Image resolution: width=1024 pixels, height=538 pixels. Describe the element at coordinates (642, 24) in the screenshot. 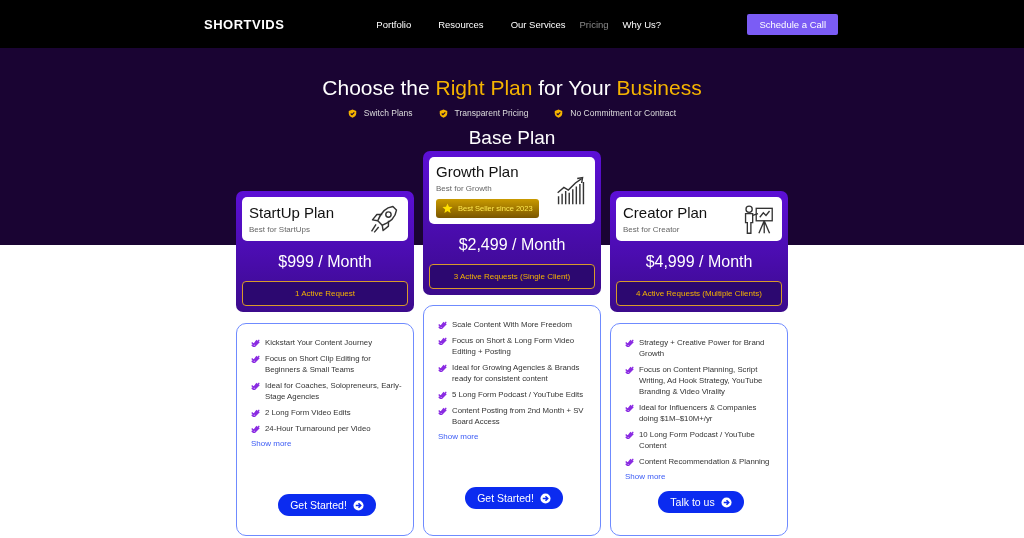

I see `nav-link: Why Us?` at that location.